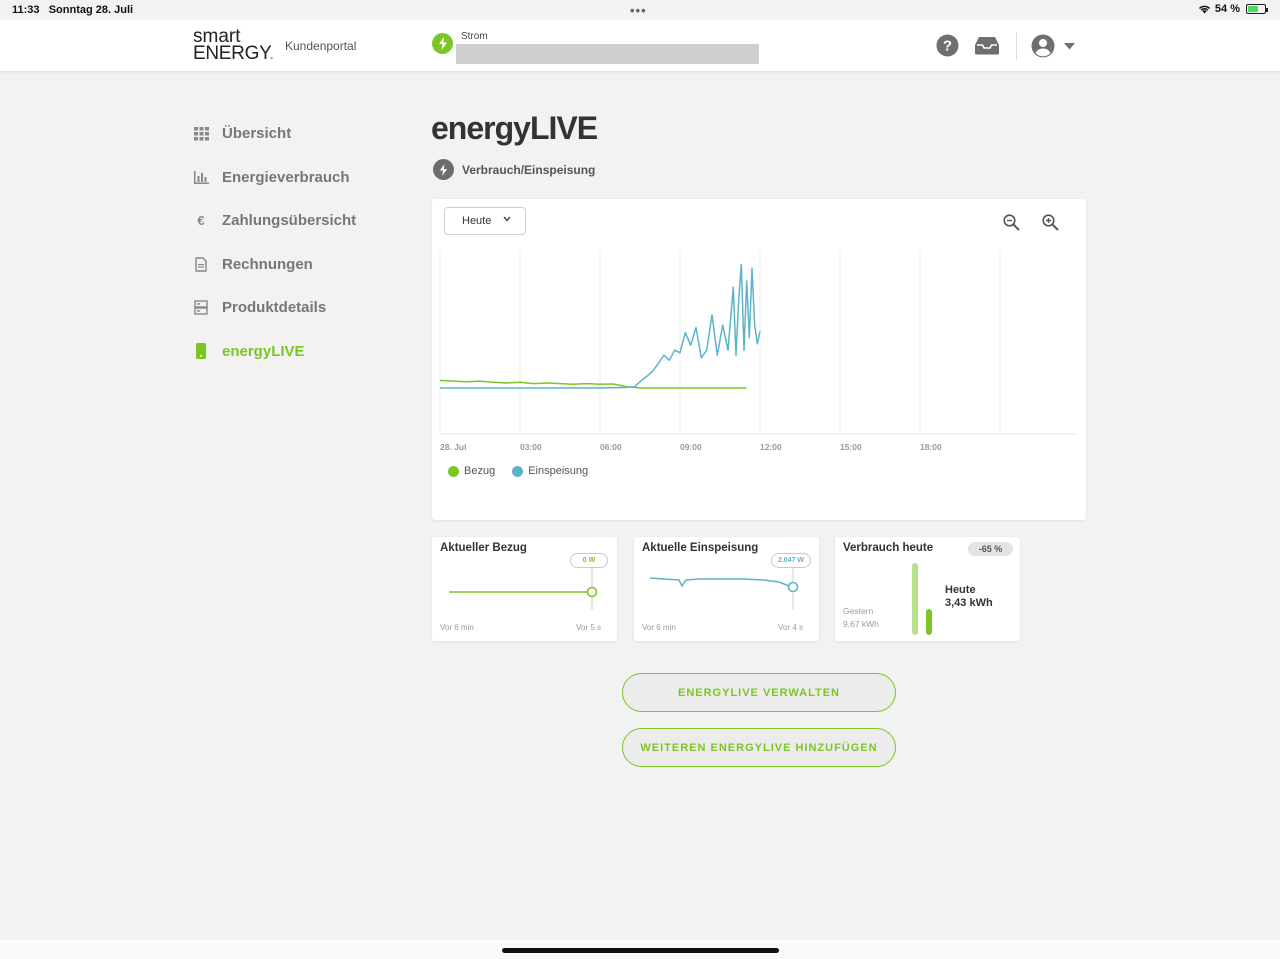 The image size is (1280, 959). I want to click on section-subtitle: Verbrauch/Einspeisung, so click(514, 169).